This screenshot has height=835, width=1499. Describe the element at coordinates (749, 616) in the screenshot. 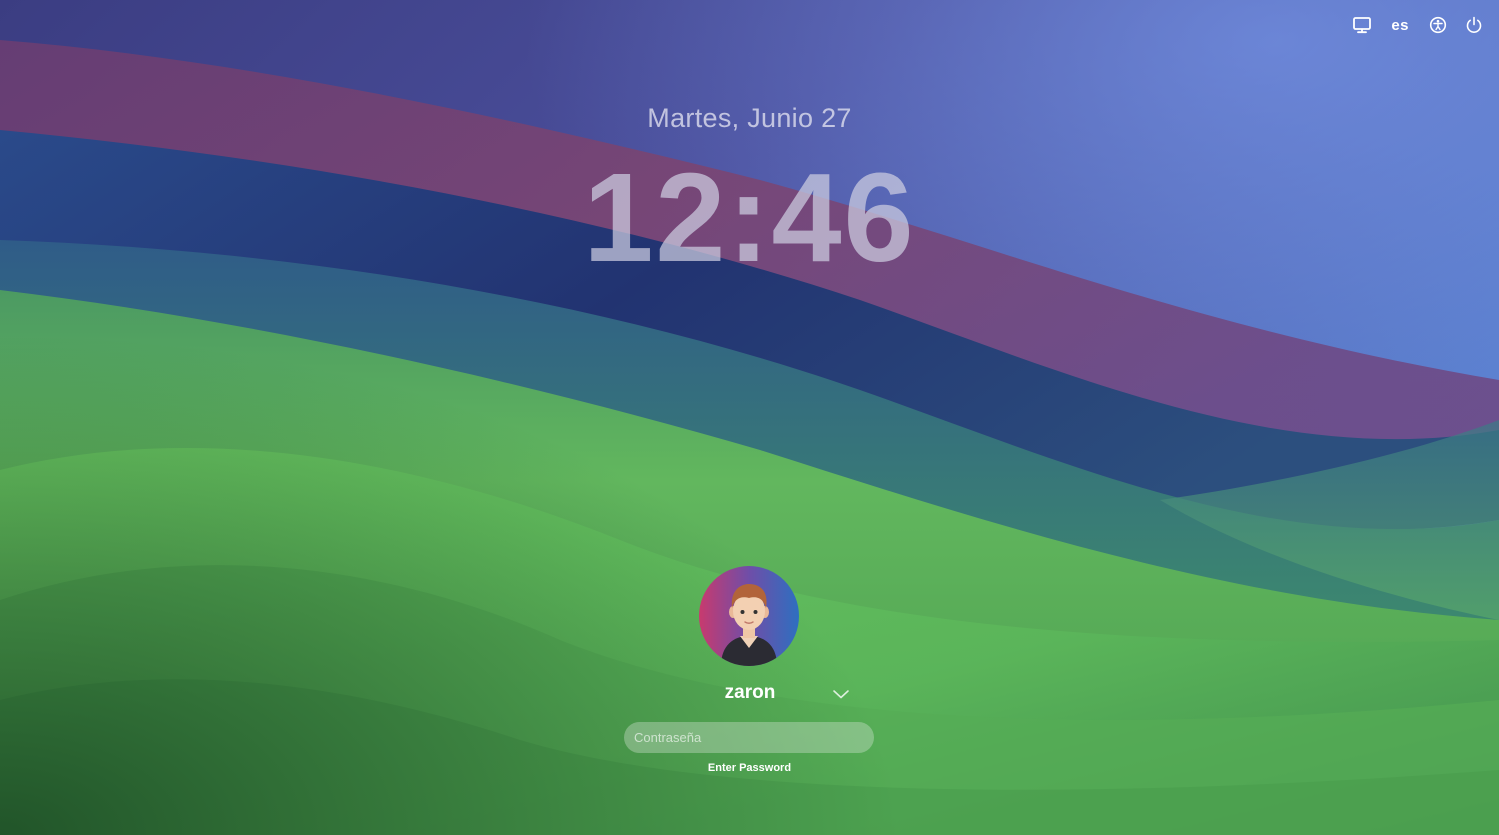

I see `user-avatar` at that location.